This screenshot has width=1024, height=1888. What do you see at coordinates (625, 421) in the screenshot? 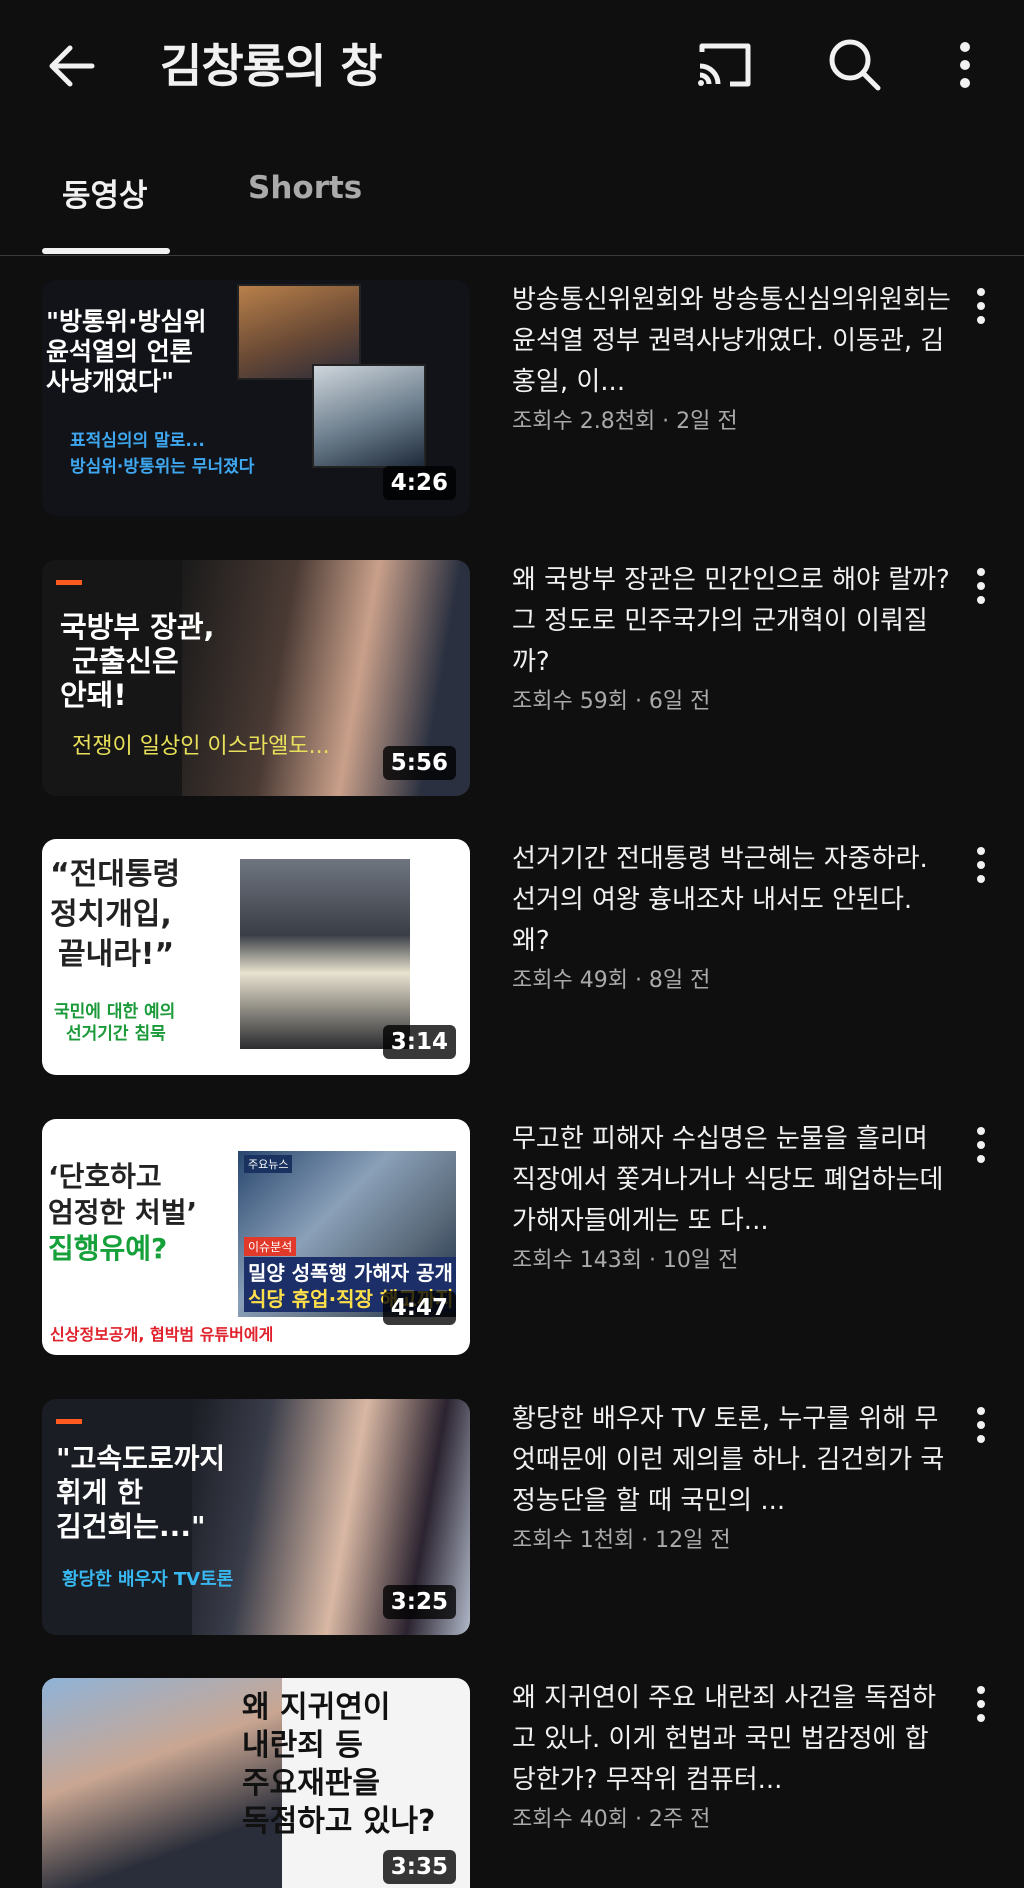
I see `video-meta: 조회수 2.8천회 · 2일 전` at bounding box center [625, 421].